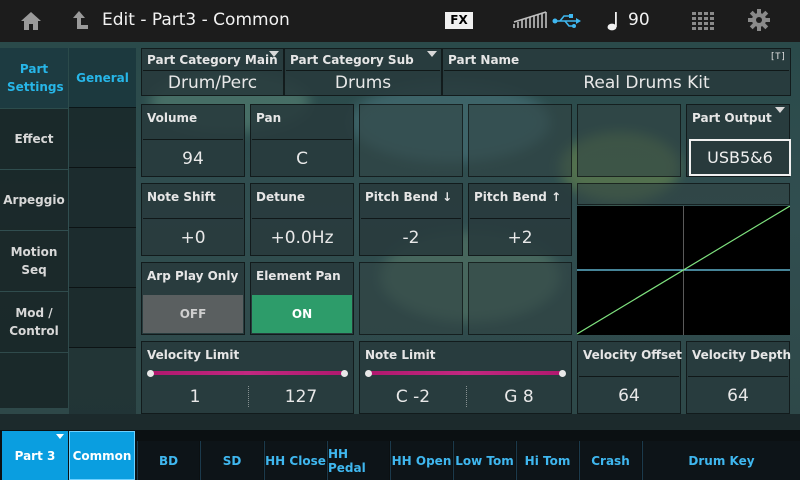  What do you see at coordinates (168, 460) in the screenshot?
I see `element-tab-bd: BD` at bounding box center [168, 460].